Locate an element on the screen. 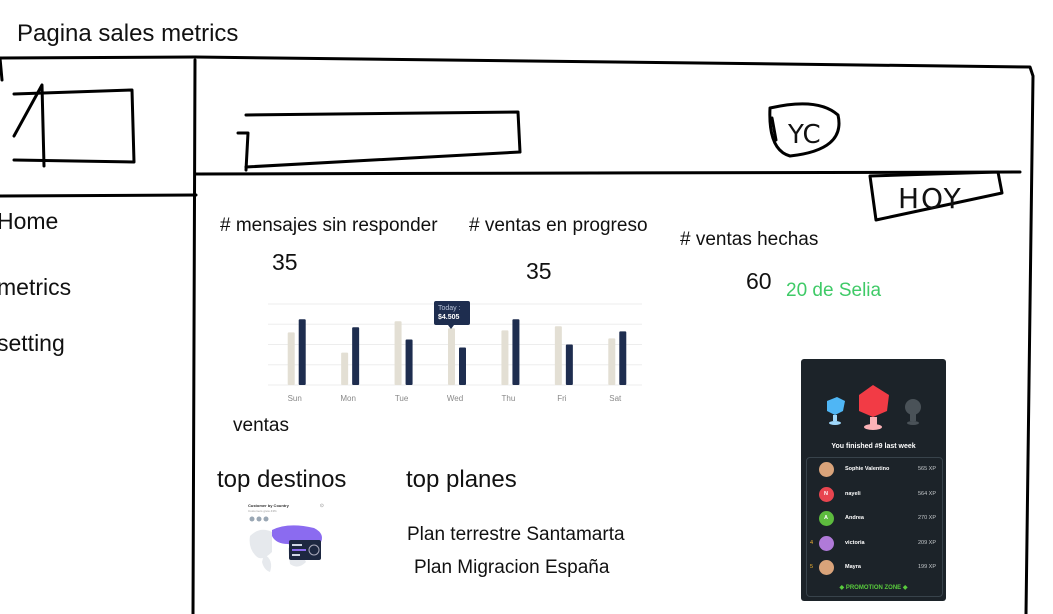  chart-tooltip-title: Today : is located at coordinates (449, 308).